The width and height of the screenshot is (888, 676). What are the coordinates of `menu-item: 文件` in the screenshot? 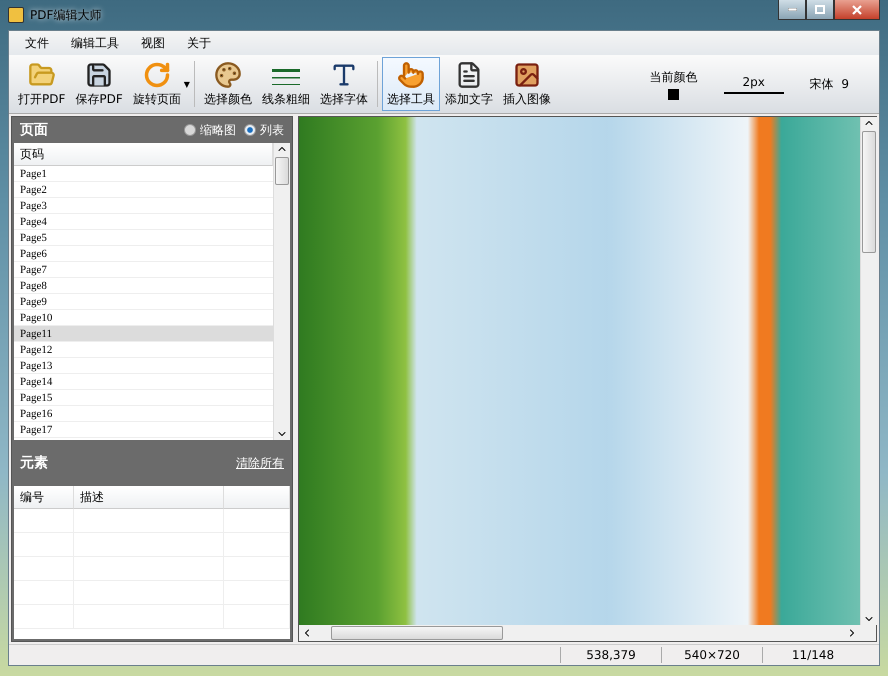 It's located at (37, 43).